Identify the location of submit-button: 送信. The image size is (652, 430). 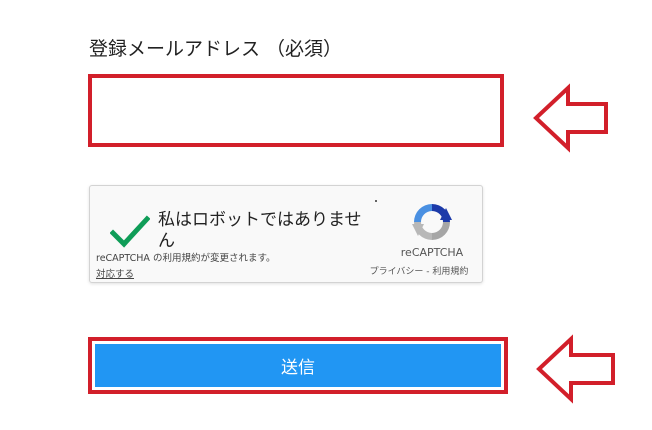
(298, 365).